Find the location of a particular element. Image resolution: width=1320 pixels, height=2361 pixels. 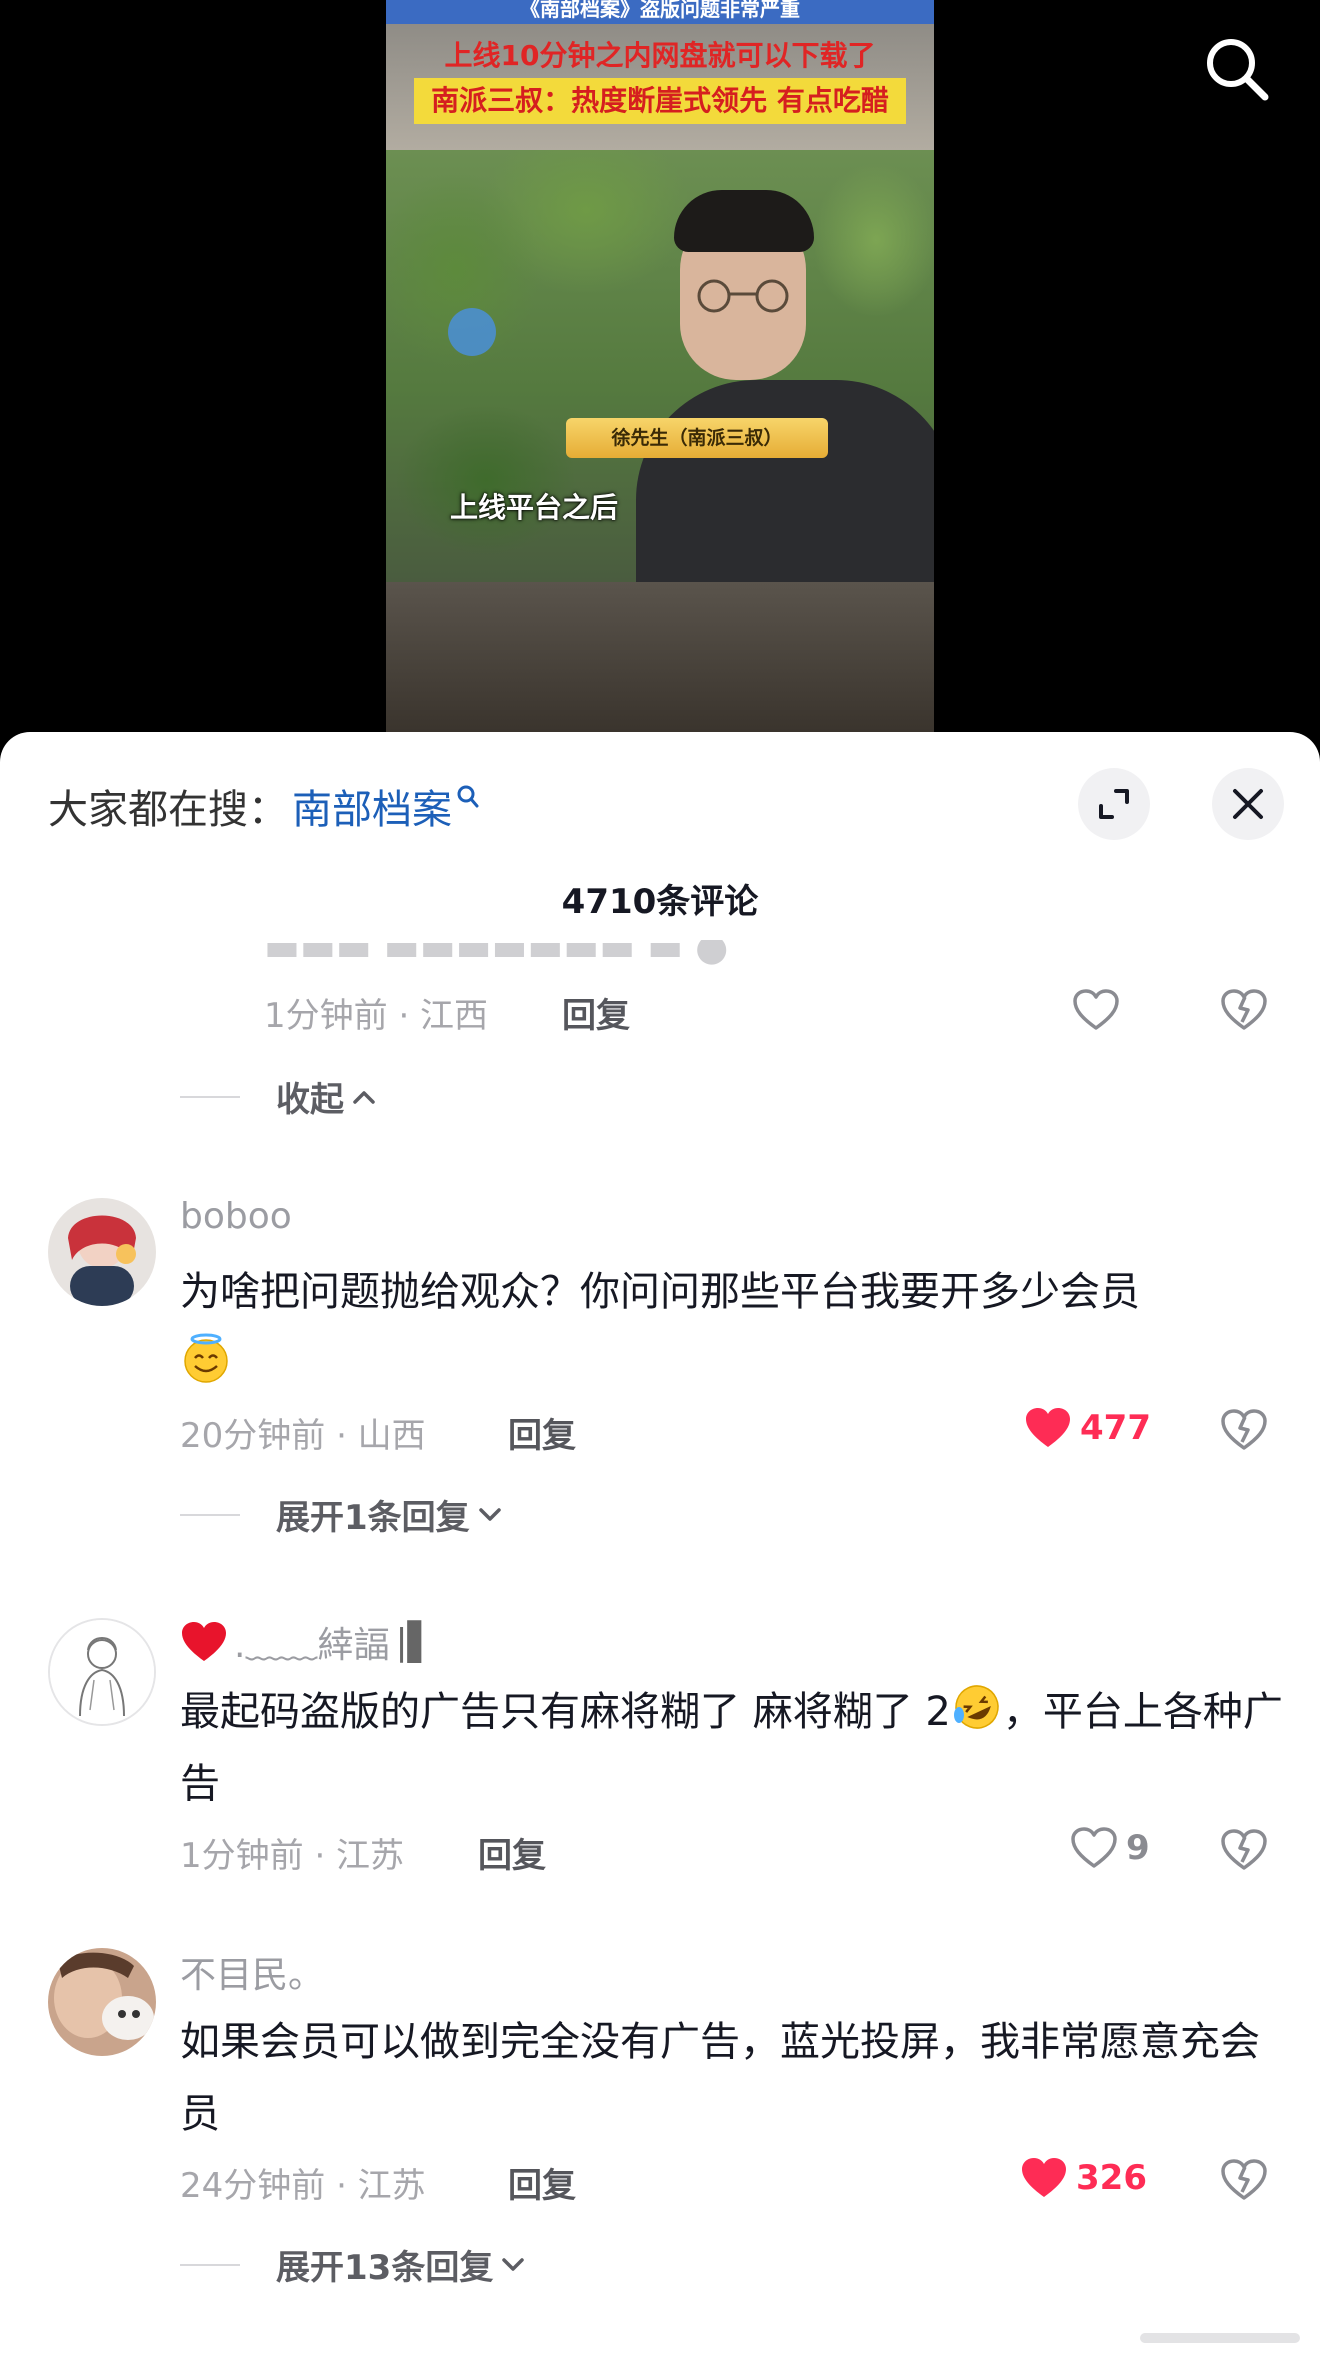

expand-button is located at coordinates (1114, 804).